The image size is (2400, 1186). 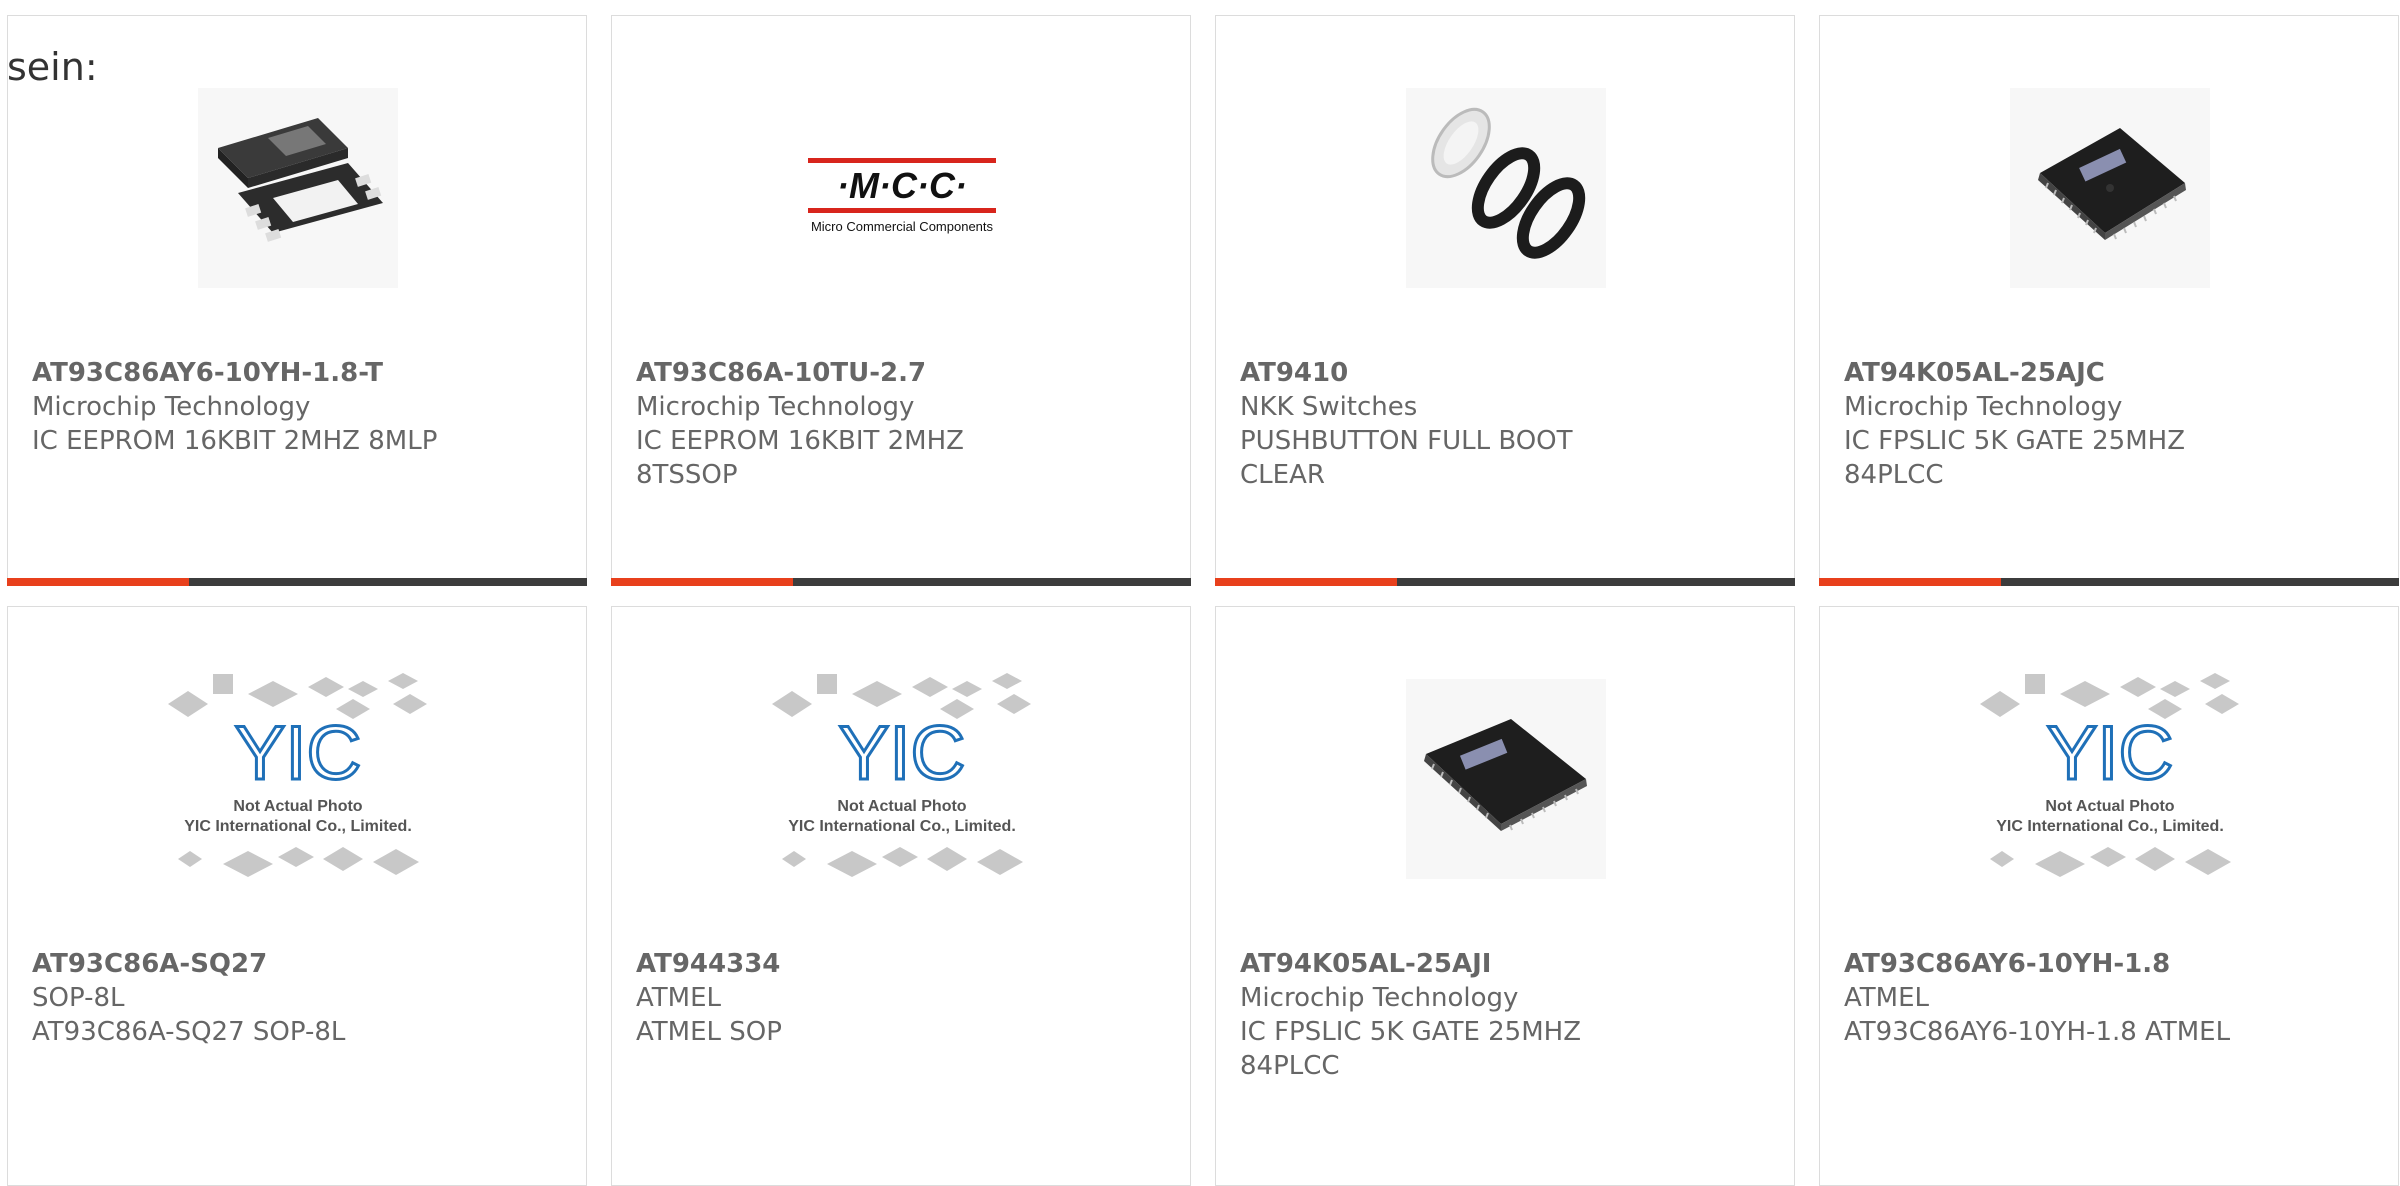 What do you see at coordinates (846, 964) in the screenshot?
I see `part-number: AT944334` at bounding box center [846, 964].